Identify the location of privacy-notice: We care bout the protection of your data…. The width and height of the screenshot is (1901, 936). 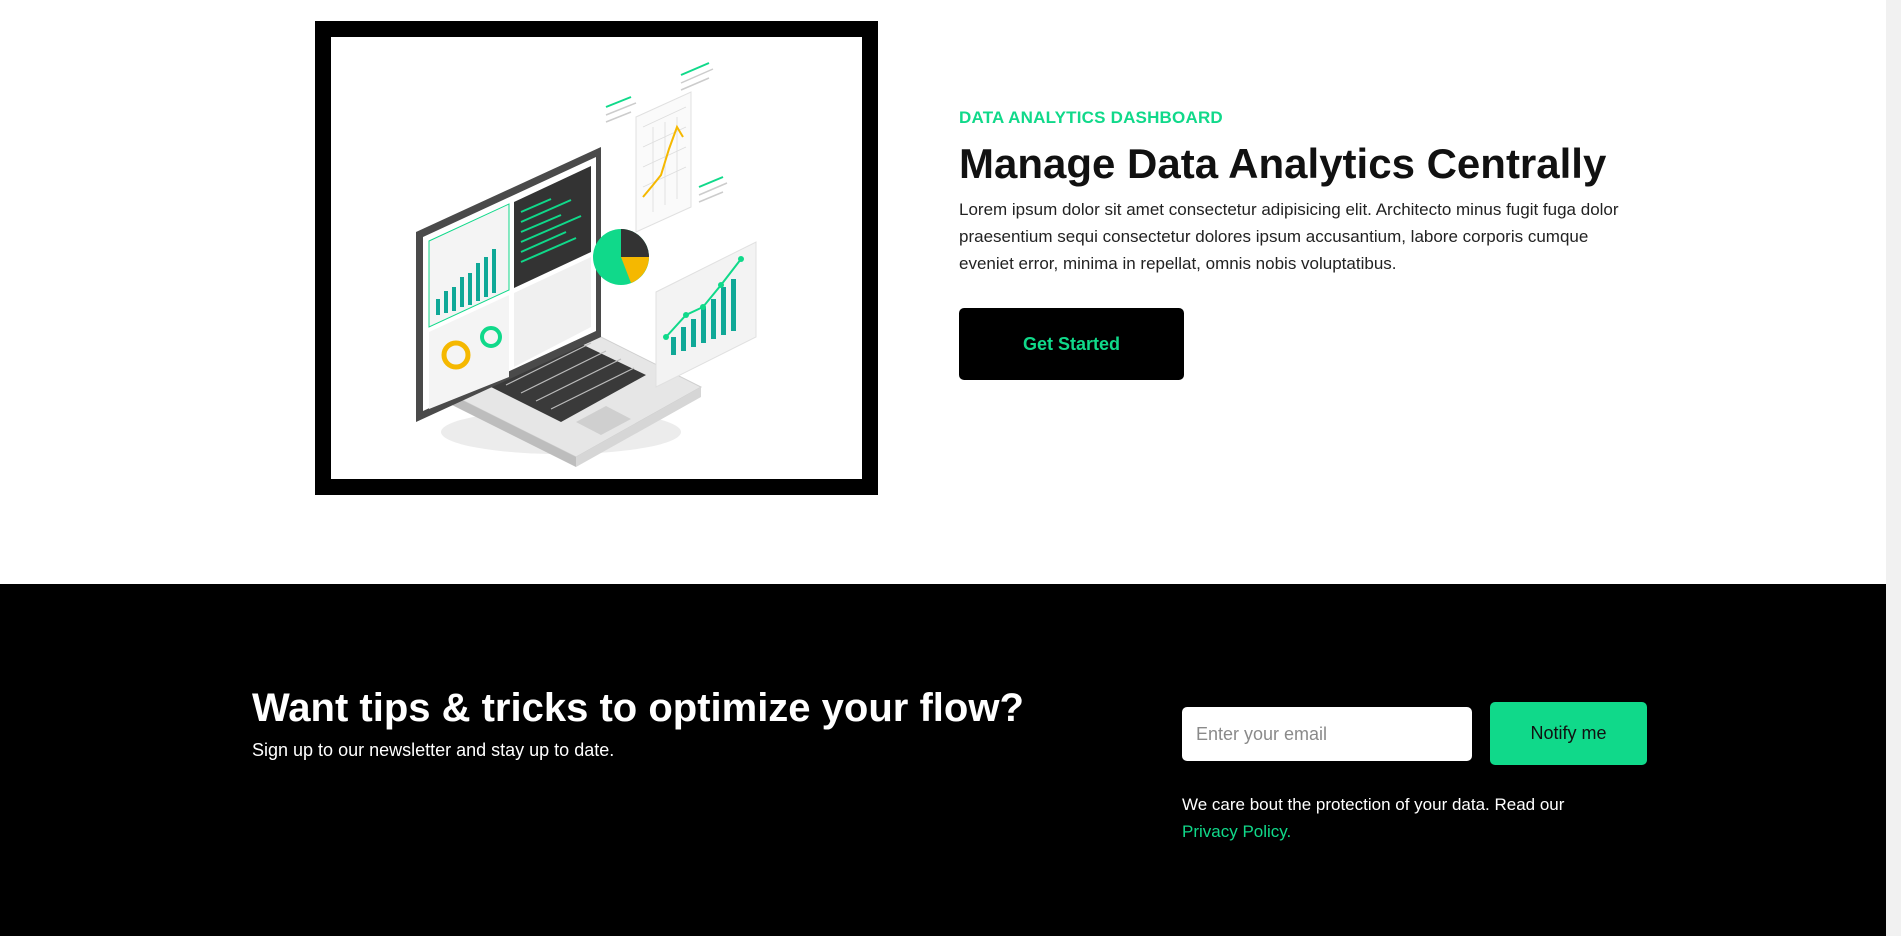
(1412, 818).